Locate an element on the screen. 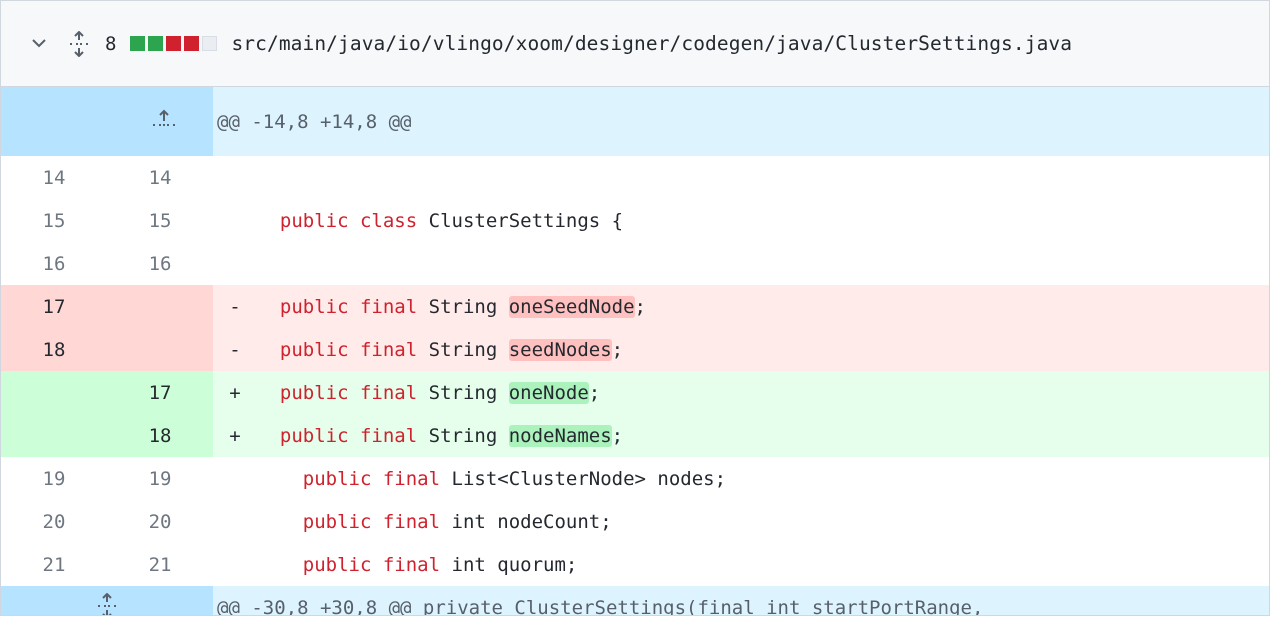 Image resolution: width=1272 pixels, height=618 pixels. old-line-number: 15 is located at coordinates (54, 220).